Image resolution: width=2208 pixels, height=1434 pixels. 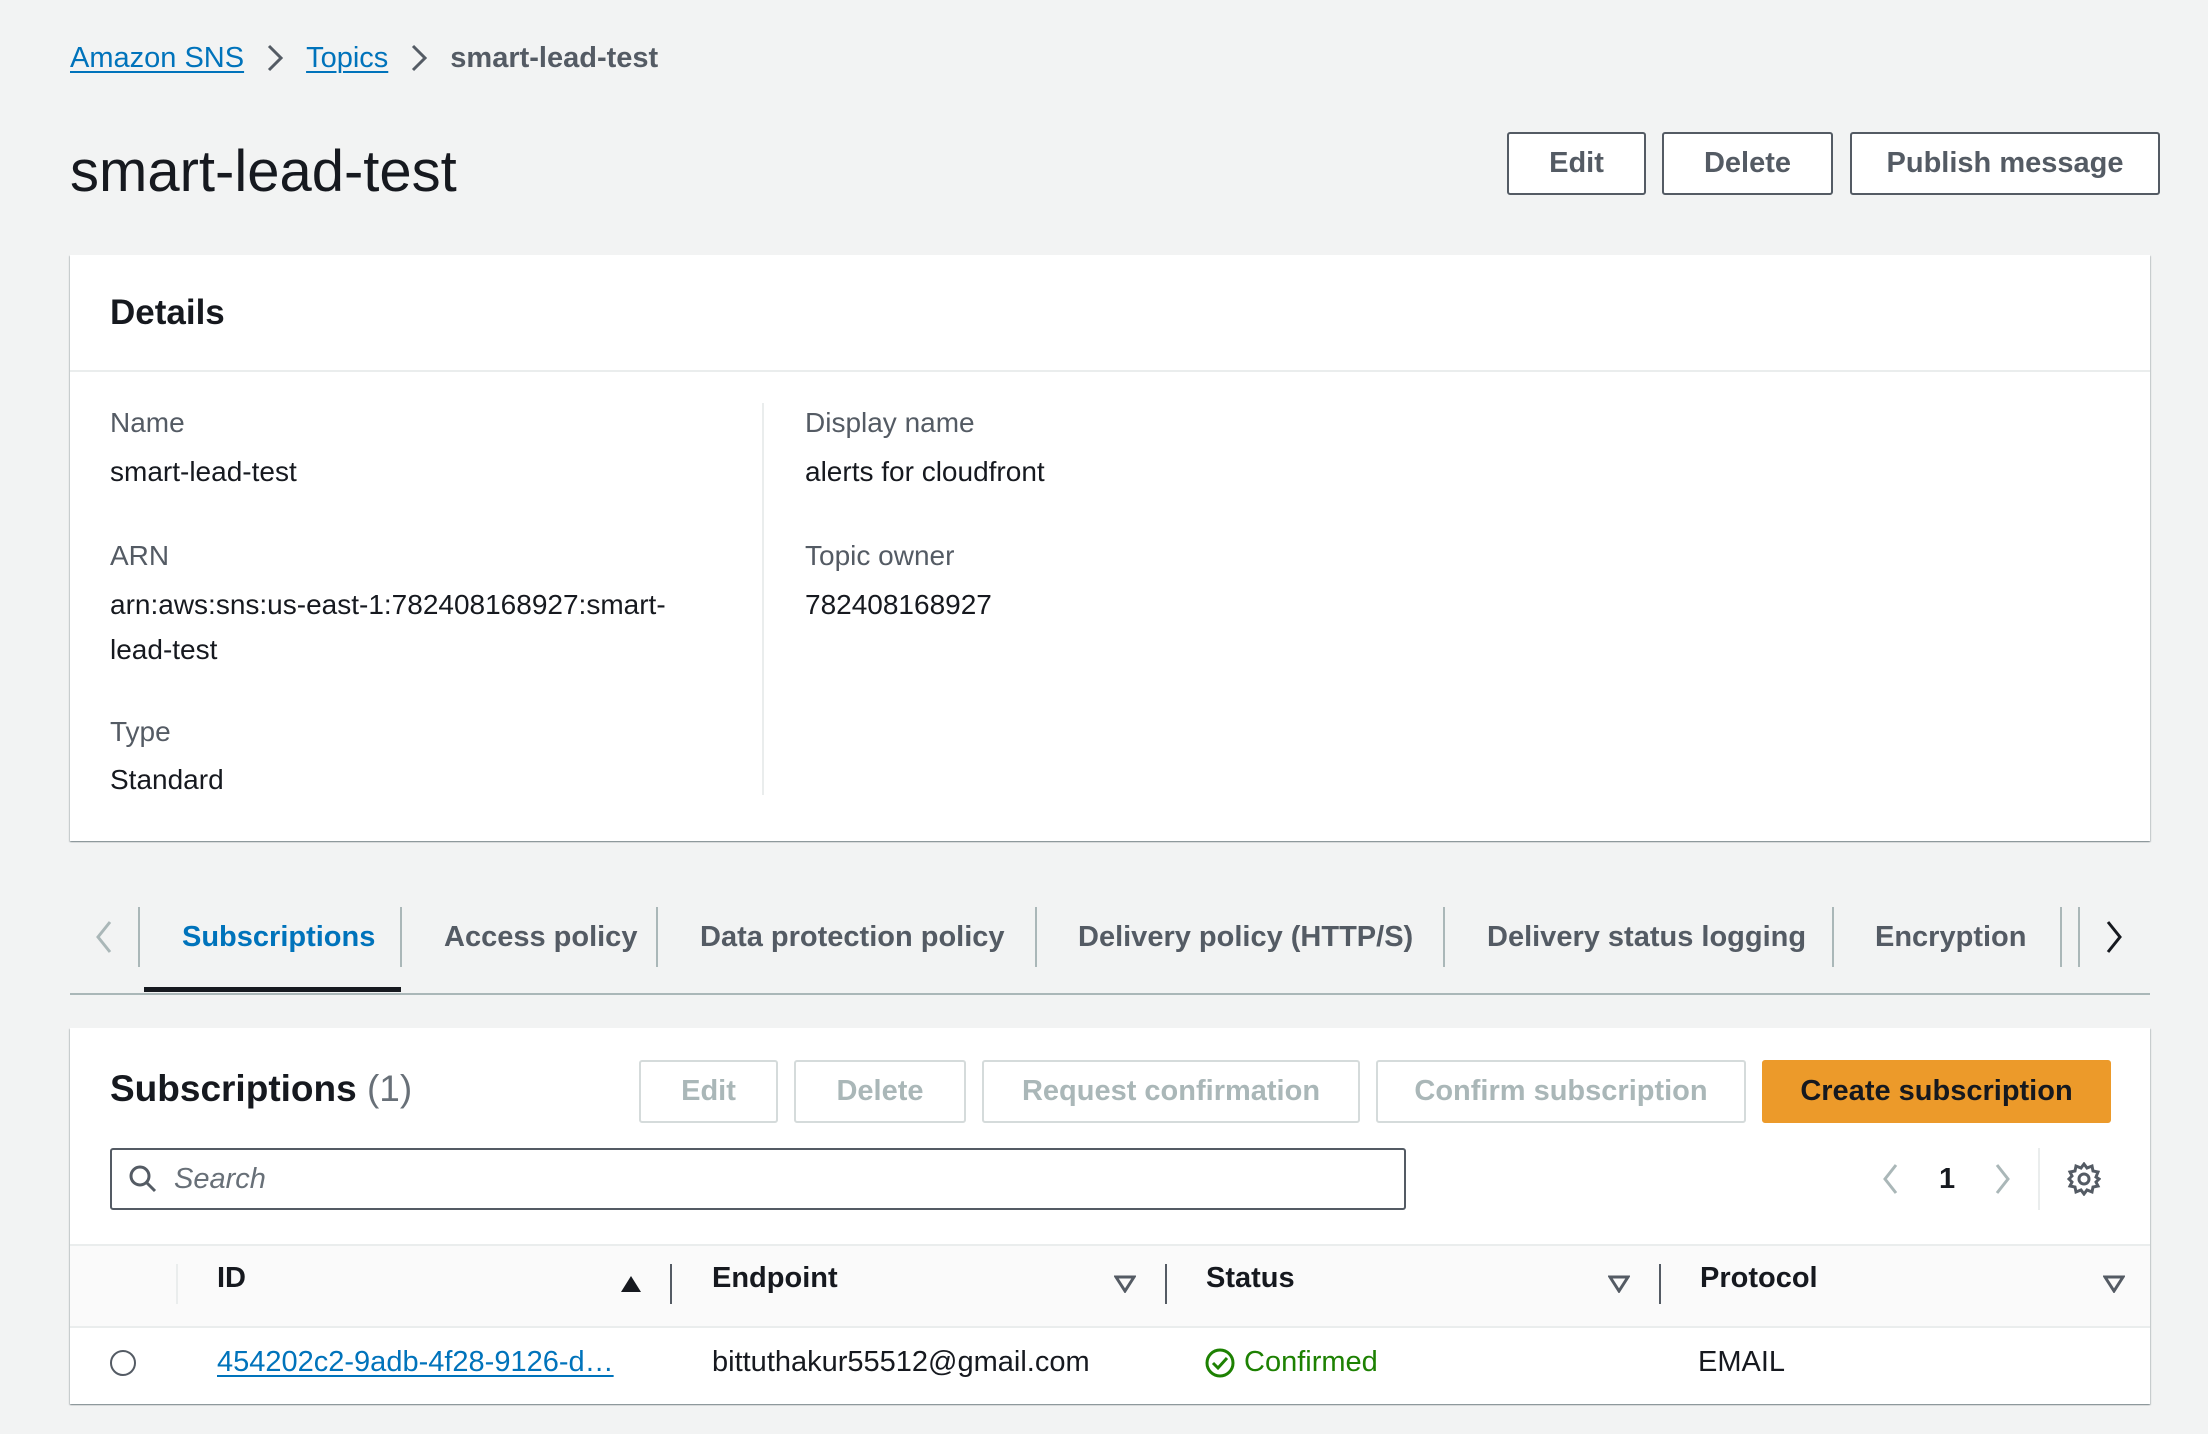 What do you see at coordinates (347, 58) in the screenshot?
I see `breadcrumb-topics: Topics` at bounding box center [347, 58].